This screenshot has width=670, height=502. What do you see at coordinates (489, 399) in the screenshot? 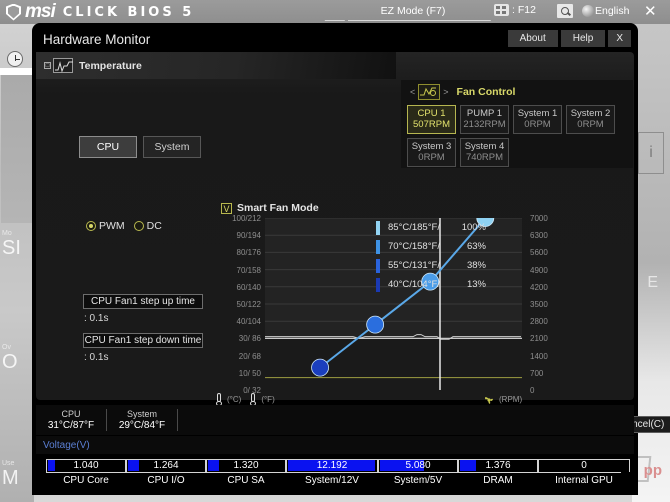
I see `fan-blade-icon` at bounding box center [489, 399].